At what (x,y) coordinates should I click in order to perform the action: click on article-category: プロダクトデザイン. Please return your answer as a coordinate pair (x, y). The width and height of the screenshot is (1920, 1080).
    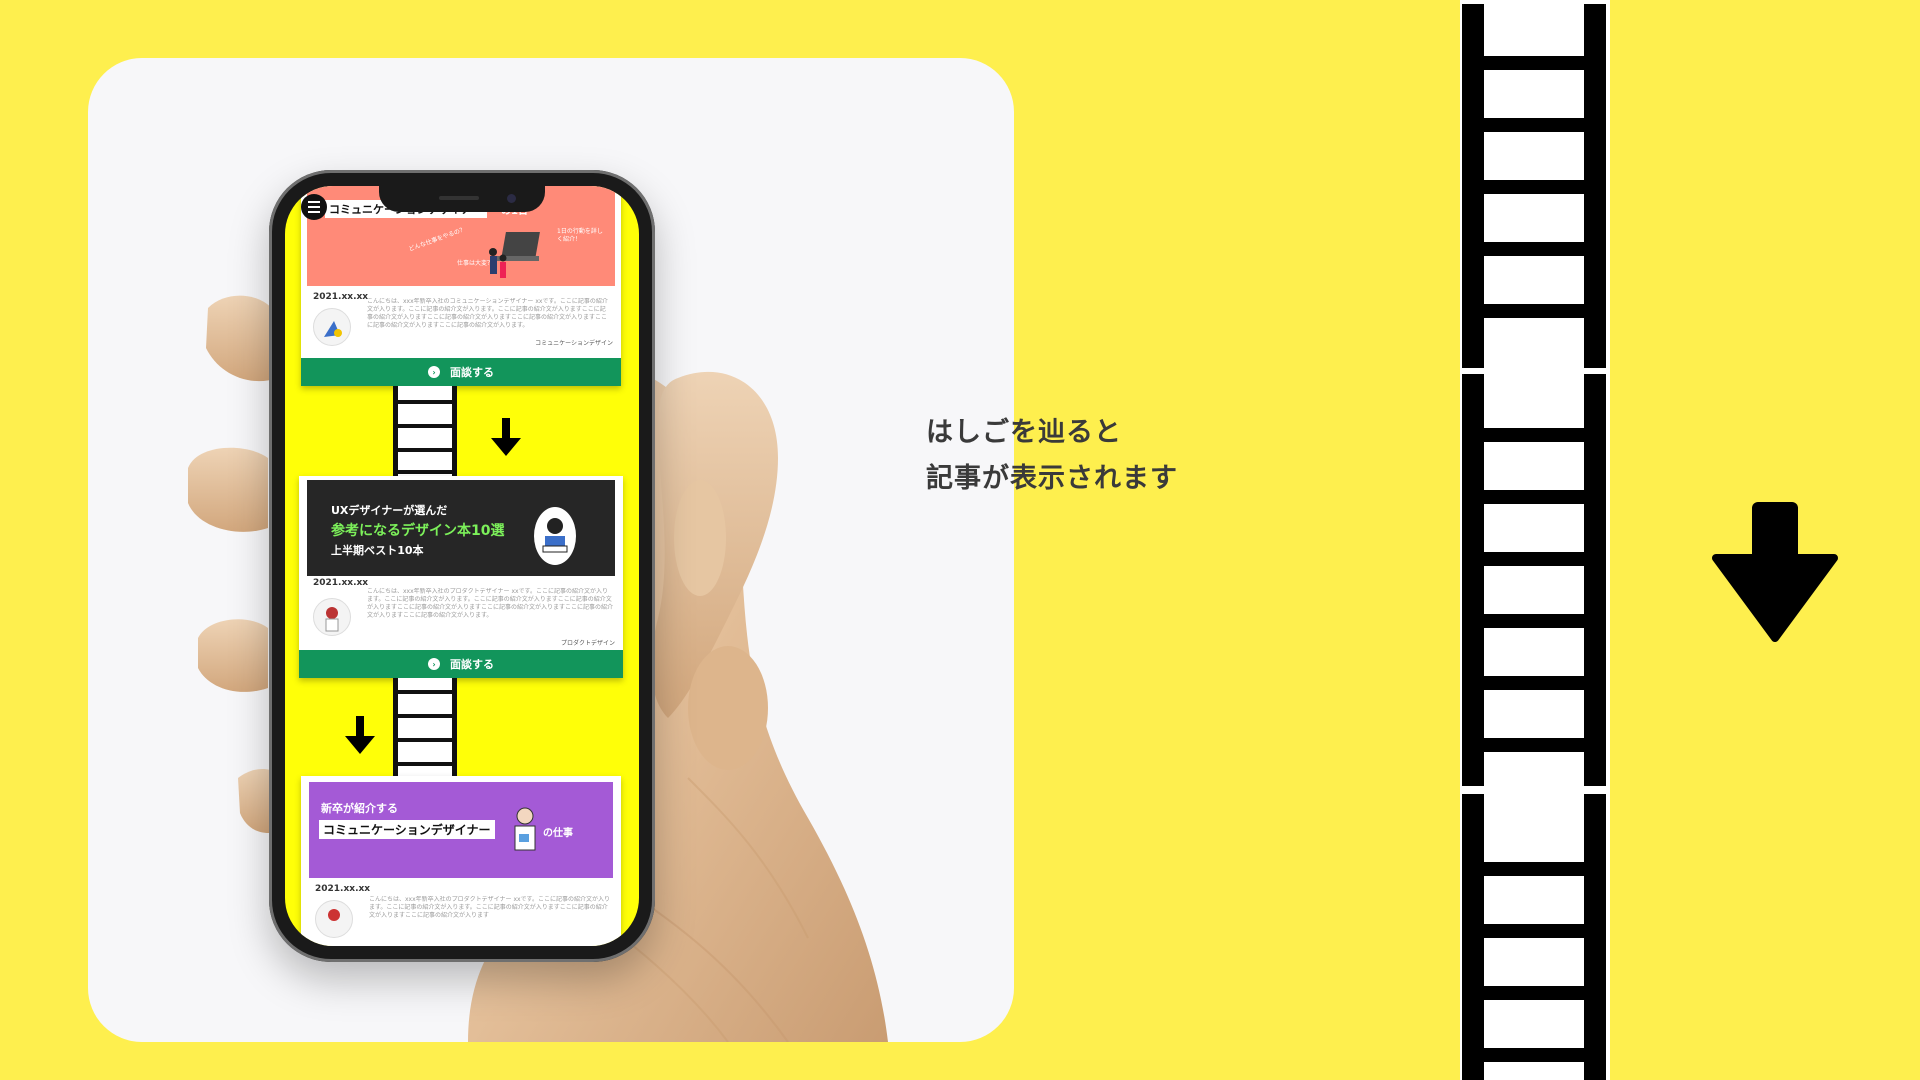
    Looking at the image, I should click on (588, 642).